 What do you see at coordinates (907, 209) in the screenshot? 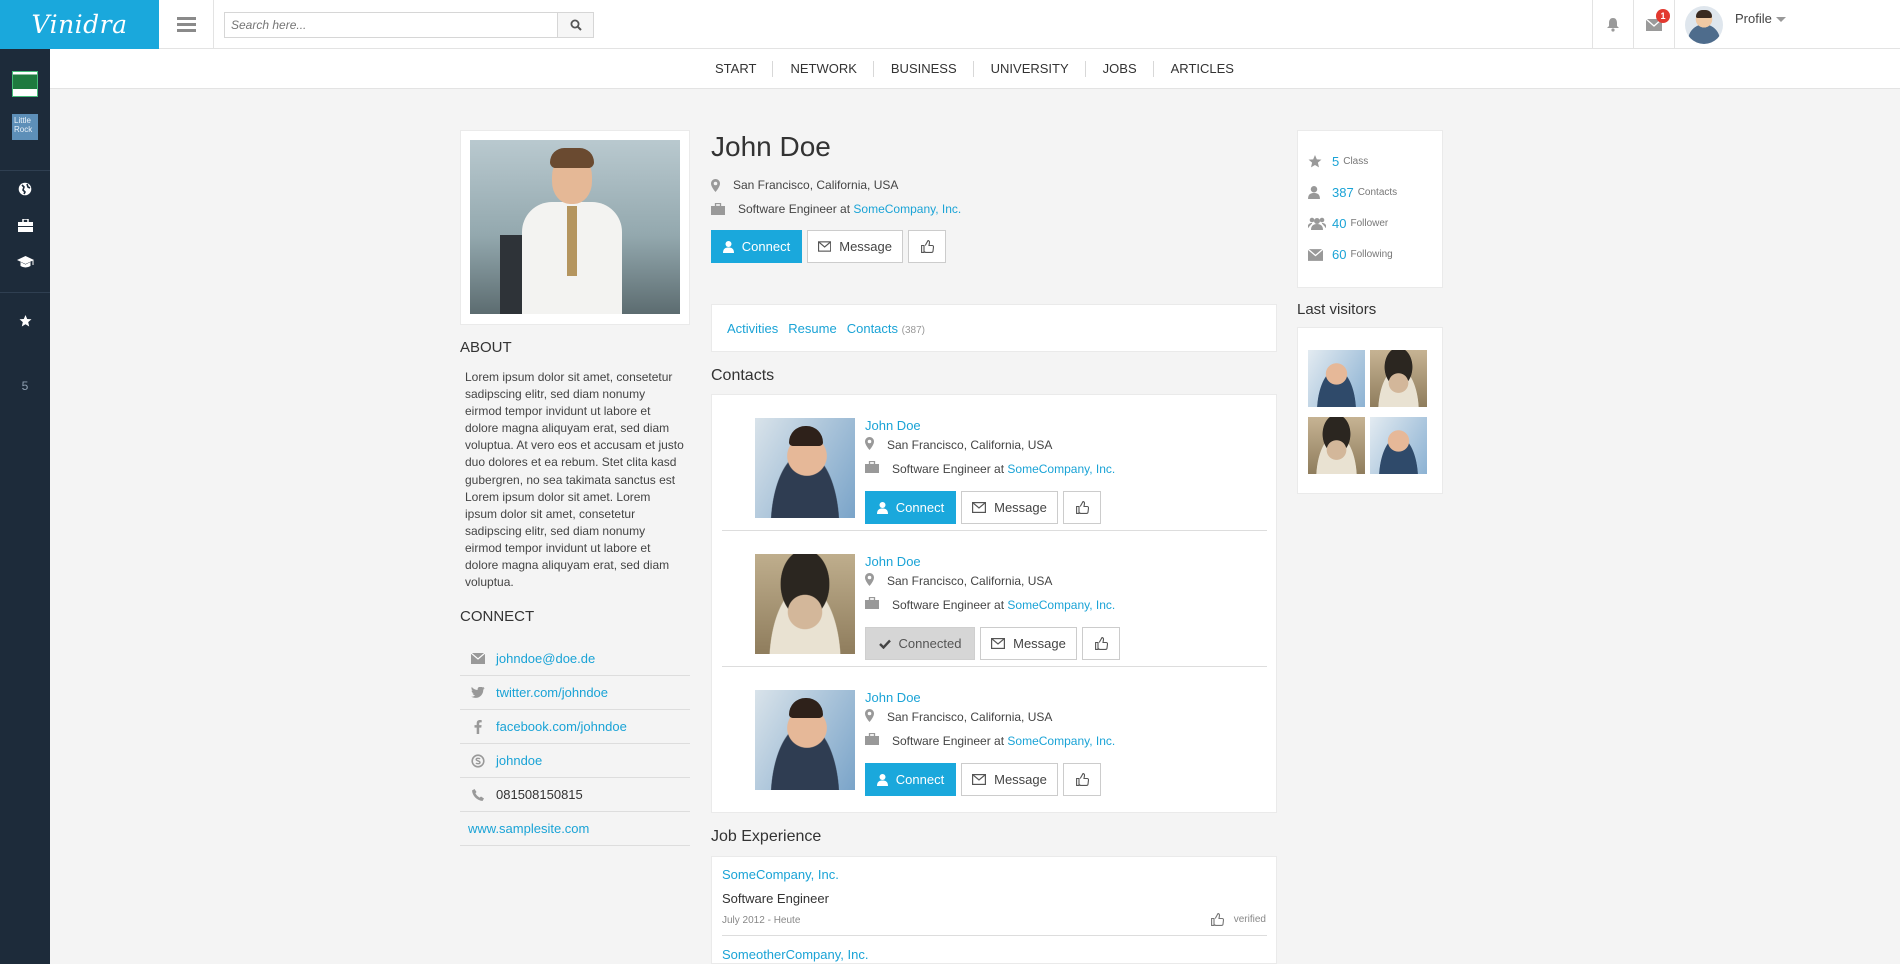
I see `profile-company-link: SomeCompany, Inc.` at bounding box center [907, 209].